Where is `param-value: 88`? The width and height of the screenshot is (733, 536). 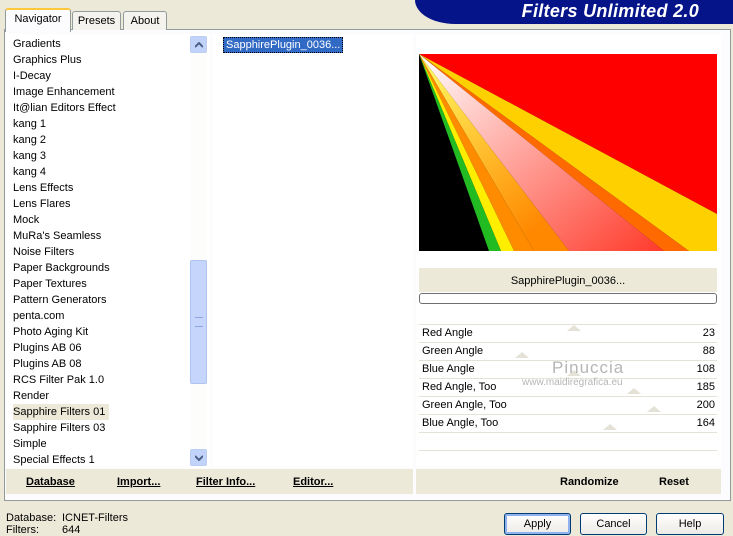
param-value: 88 is located at coordinates (708, 351).